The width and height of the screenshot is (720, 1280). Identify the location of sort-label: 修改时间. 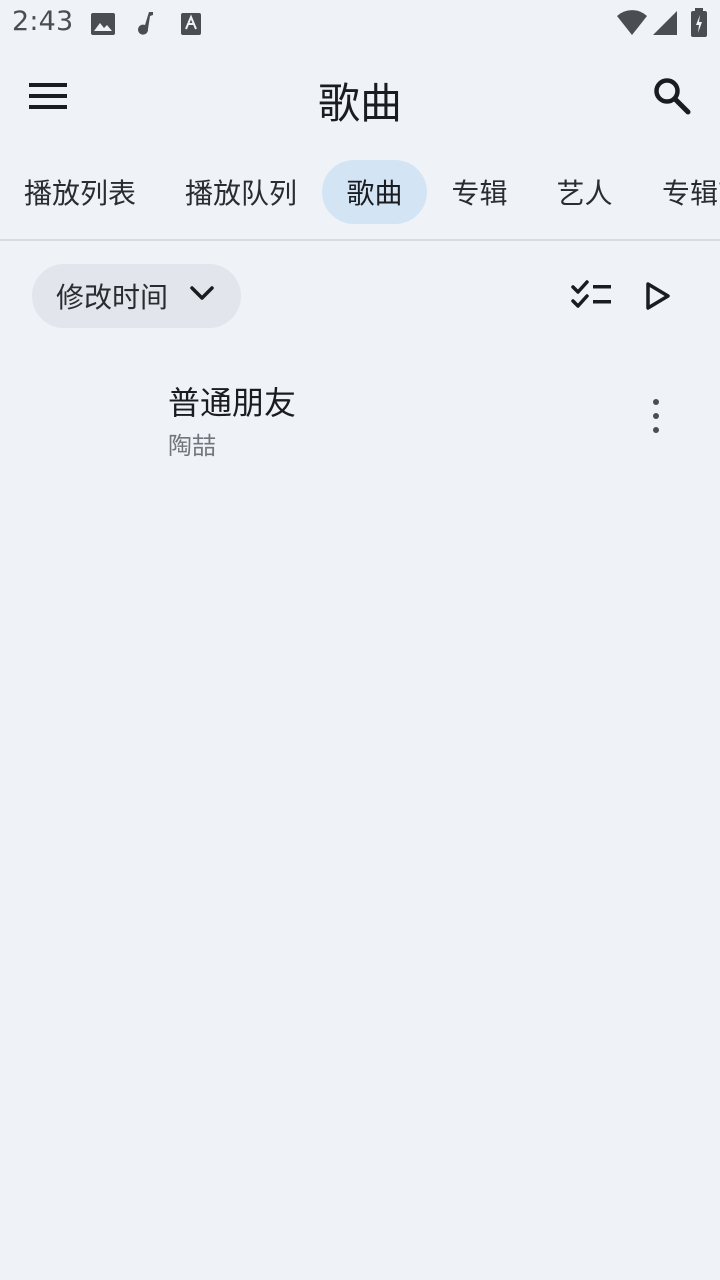
(112, 297).